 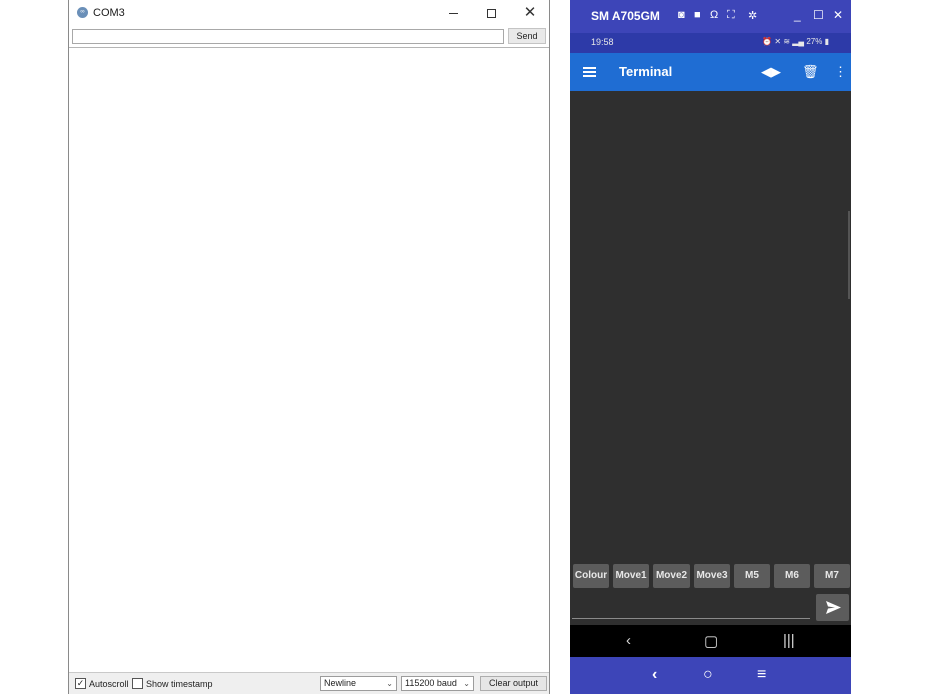 What do you see at coordinates (602, 42) in the screenshot?
I see `status-time: 19:58` at bounding box center [602, 42].